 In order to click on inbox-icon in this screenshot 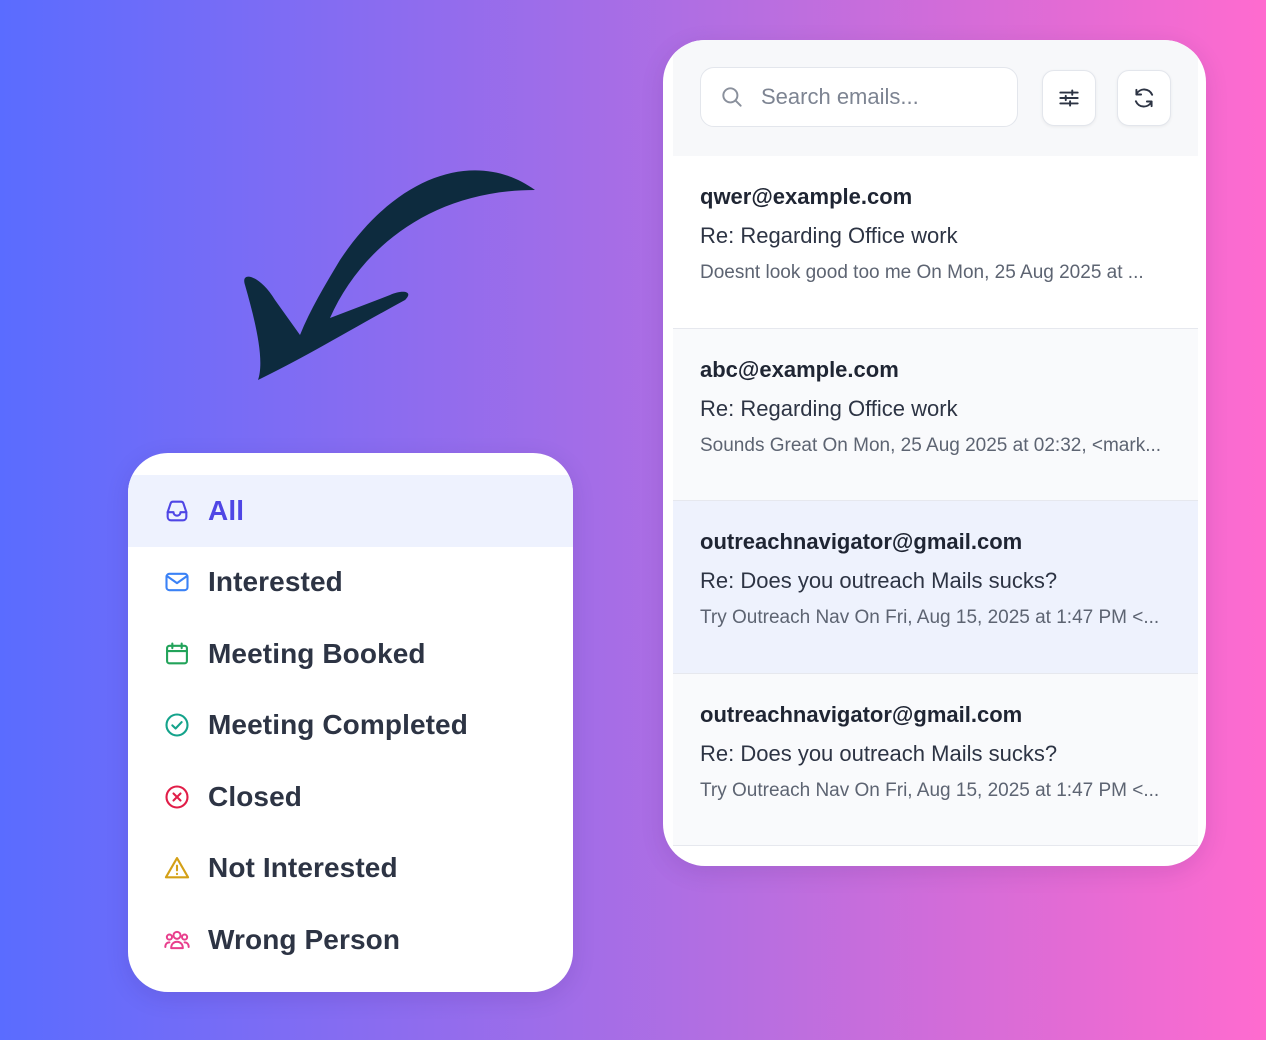, I will do `click(177, 511)`.